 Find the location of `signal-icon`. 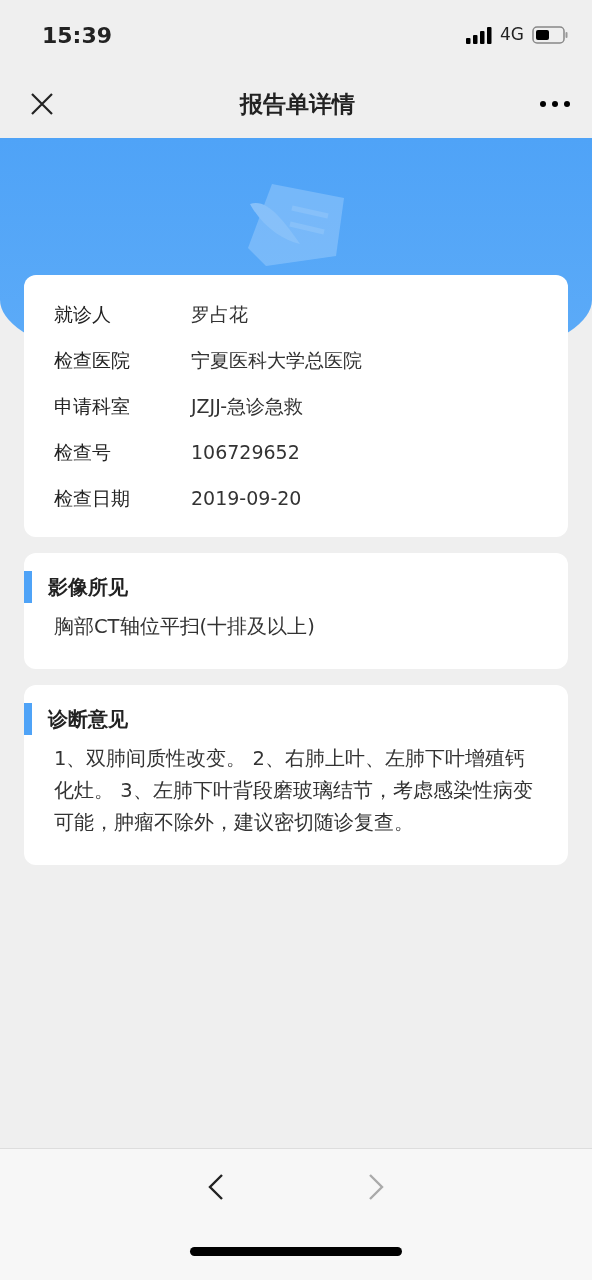

signal-icon is located at coordinates (479, 35).